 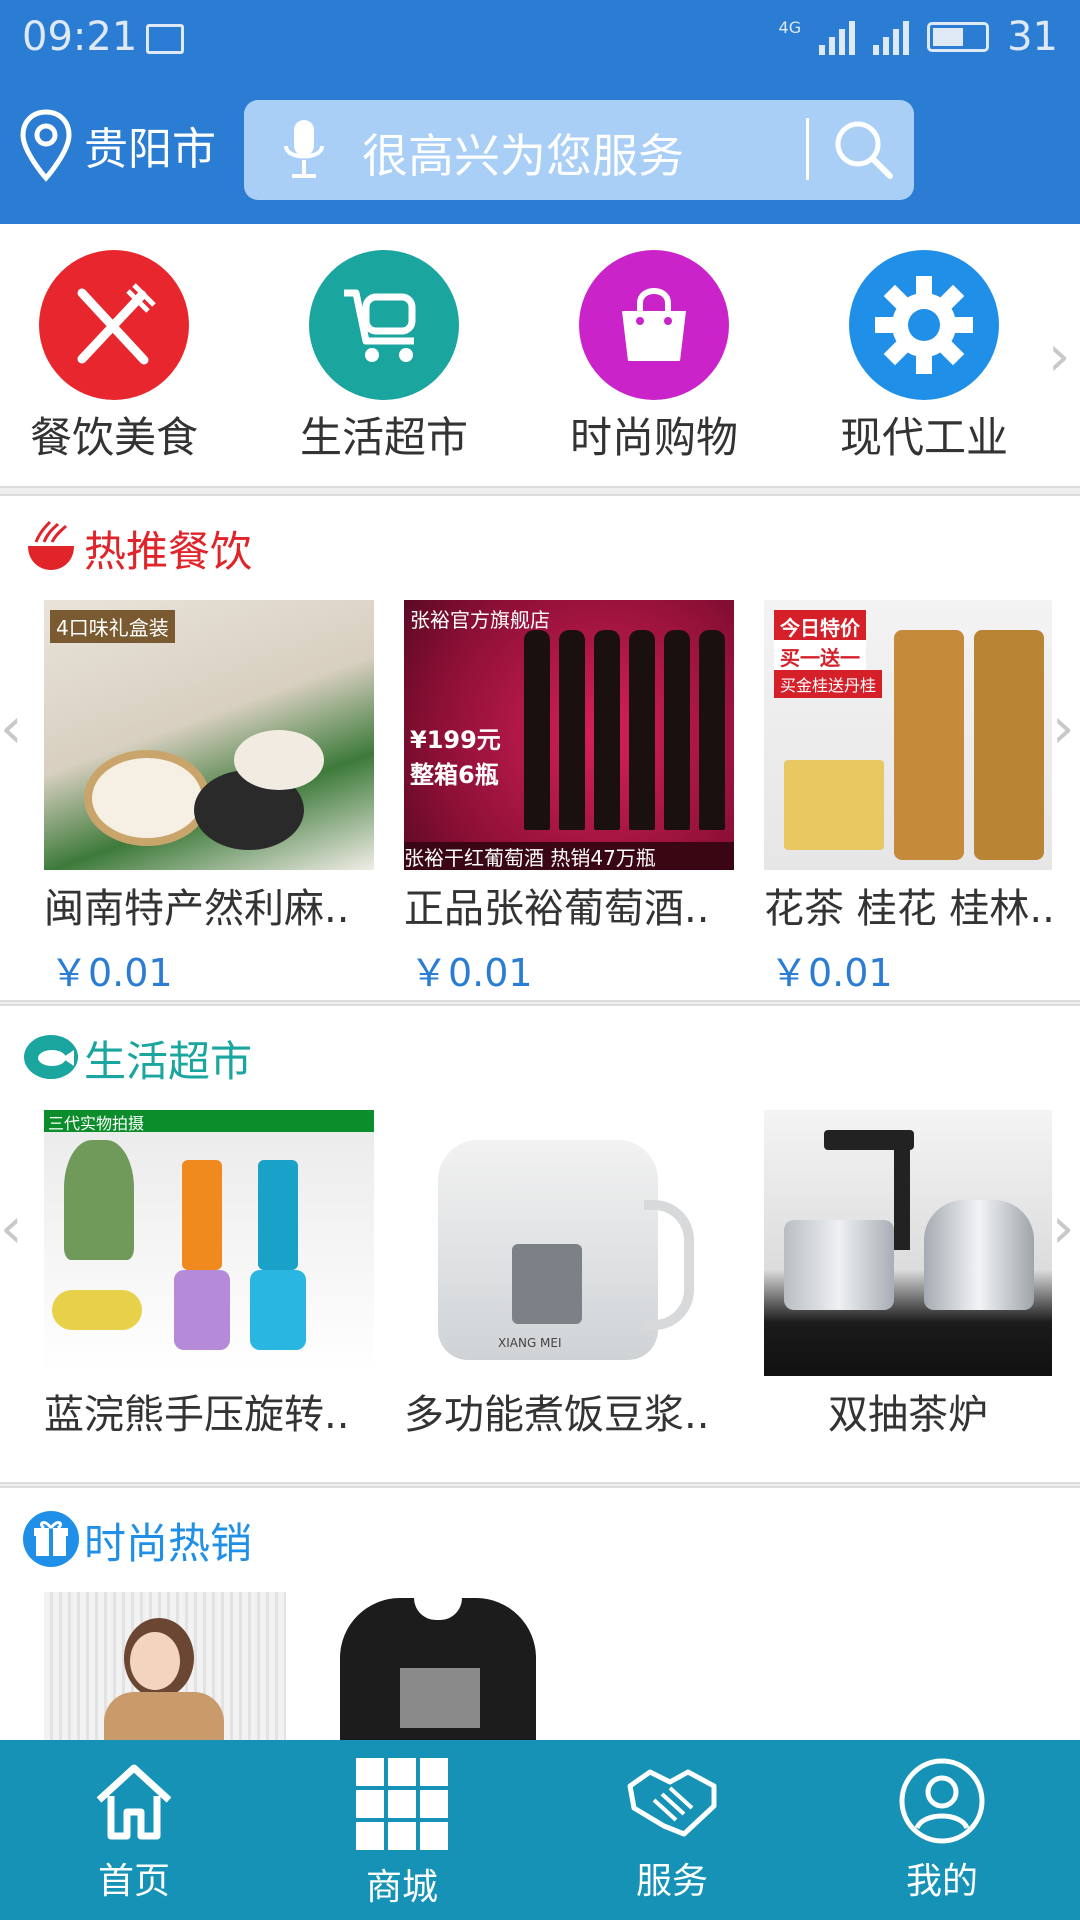 What do you see at coordinates (540, 1618) in the screenshot?
I see `section-fashion-hot: 时尚热销` at bounding box center [540, 1618].